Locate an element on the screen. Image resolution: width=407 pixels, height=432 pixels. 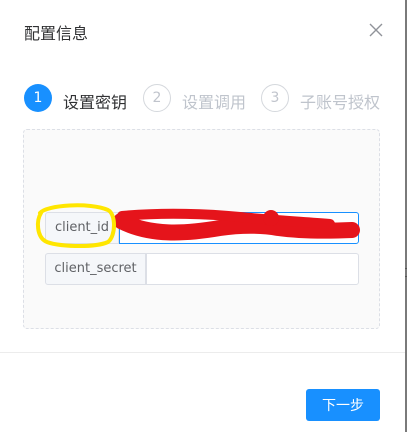
client-id-label: client_id is located at coordinates (82, 228).